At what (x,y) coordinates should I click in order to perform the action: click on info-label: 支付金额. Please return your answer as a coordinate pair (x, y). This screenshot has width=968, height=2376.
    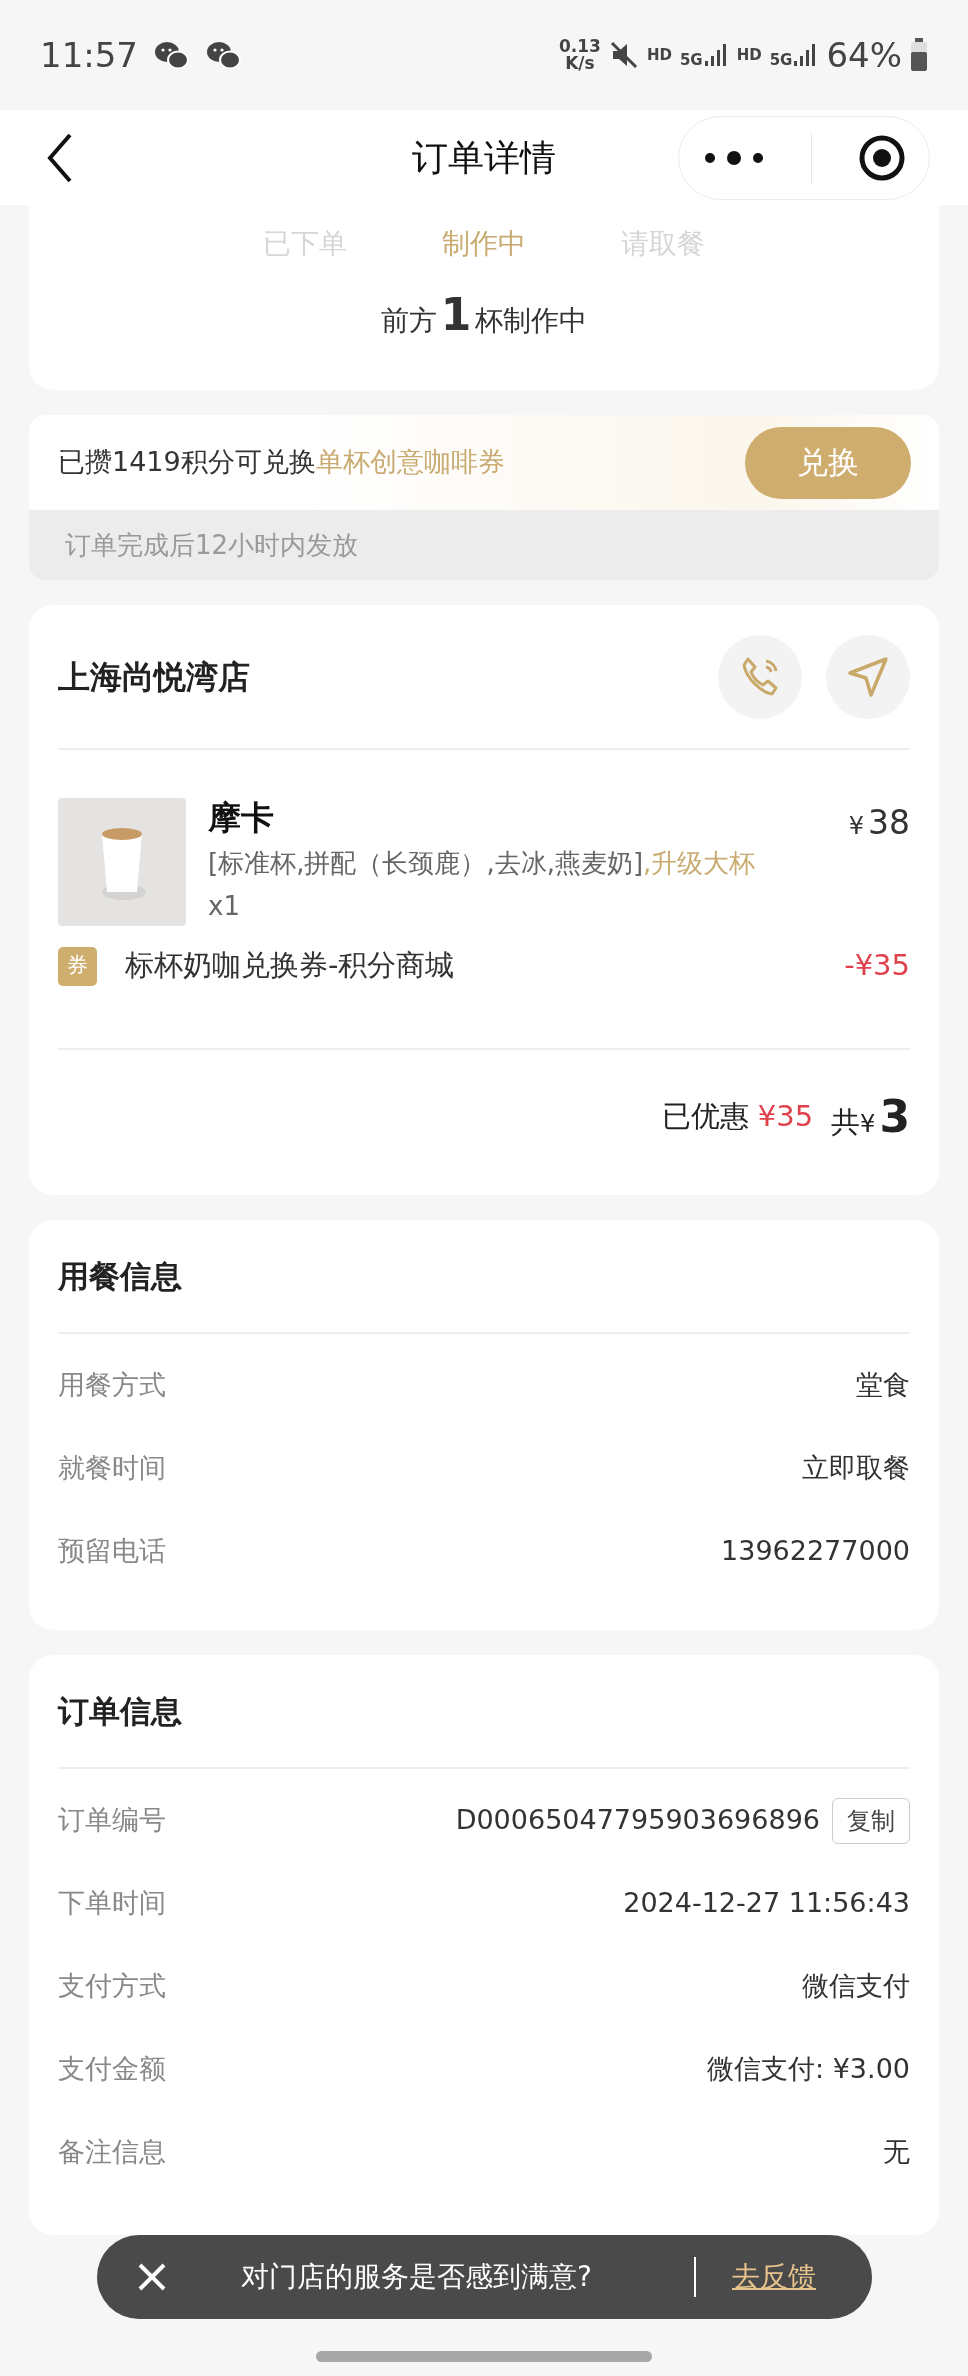
    Looking at the image, I should click on (112, 2069).